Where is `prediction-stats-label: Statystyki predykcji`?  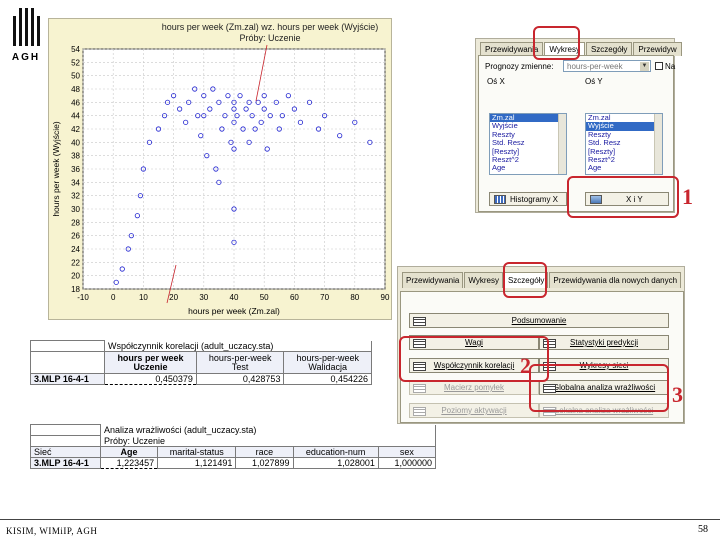 prediction-stats-label: Statystyki predykcji is located at coordinates (604, 342).